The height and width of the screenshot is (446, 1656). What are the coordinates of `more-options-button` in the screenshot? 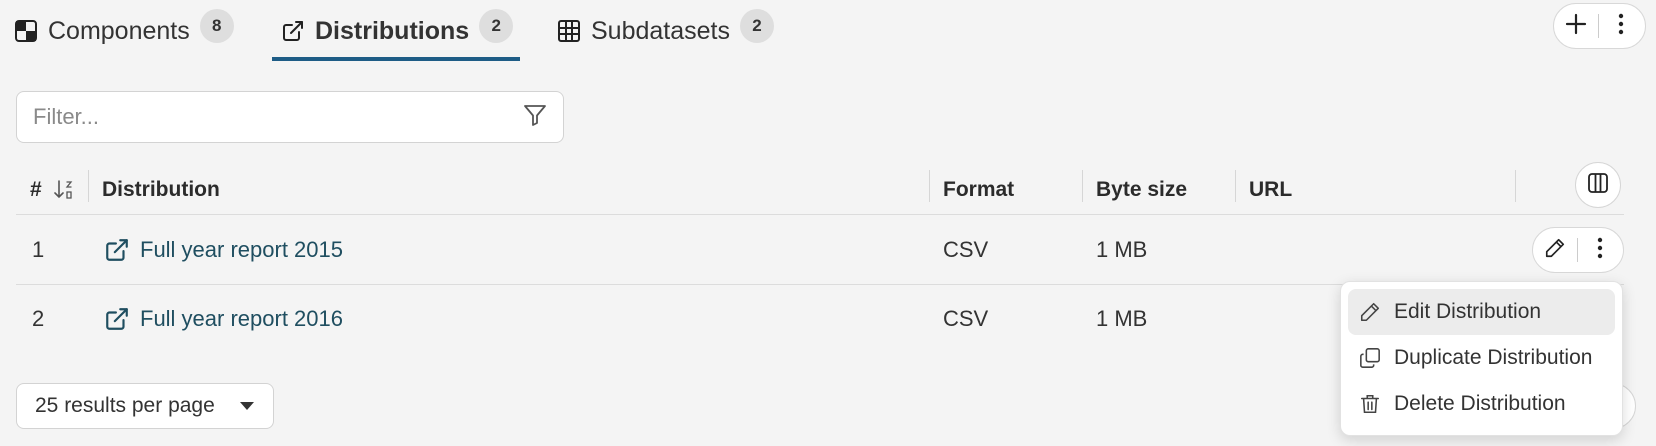 It's located at (1621, 26).